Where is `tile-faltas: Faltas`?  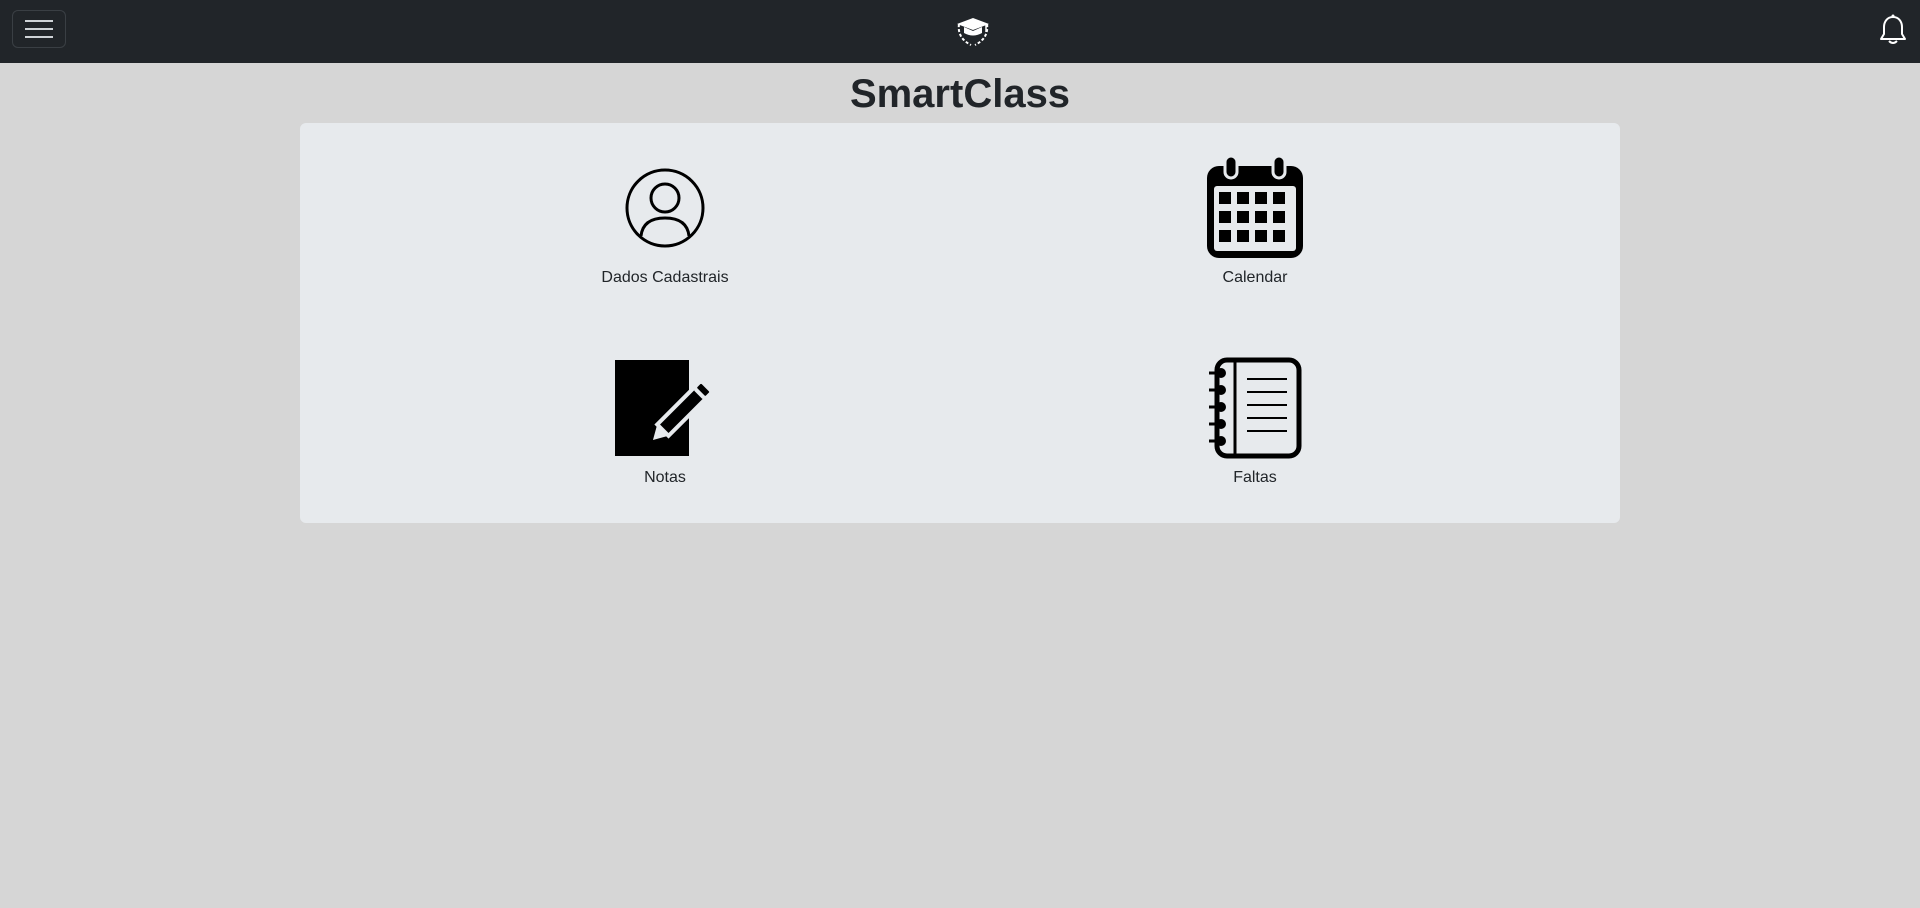 tile-faltas: Faltas is located at coordinates (1255, 433).